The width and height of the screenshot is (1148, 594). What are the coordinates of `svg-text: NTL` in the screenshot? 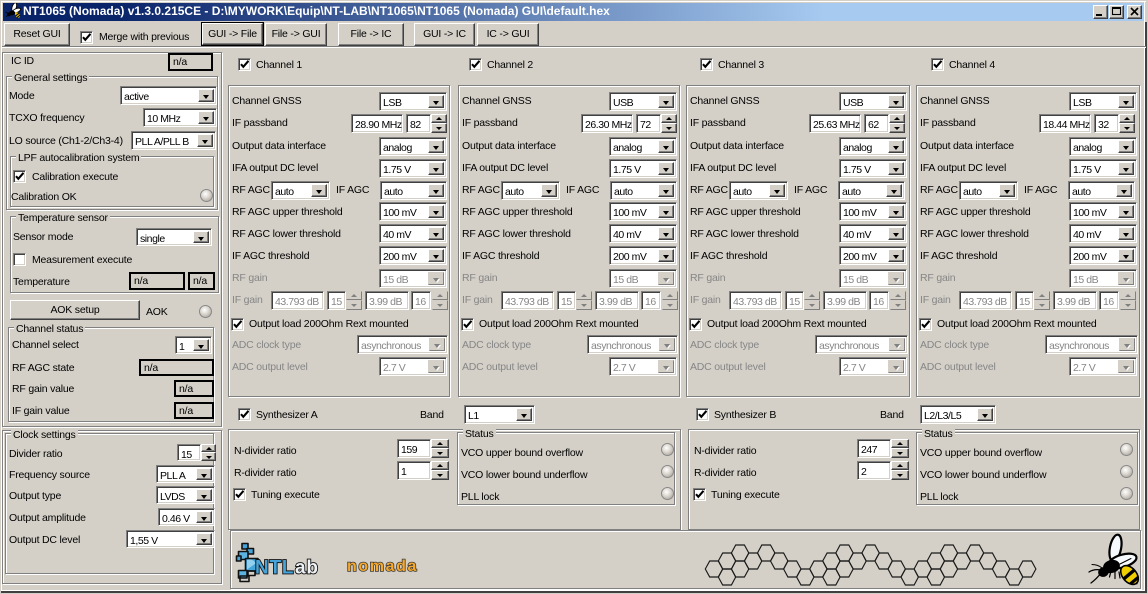 It's located at (274, 568).